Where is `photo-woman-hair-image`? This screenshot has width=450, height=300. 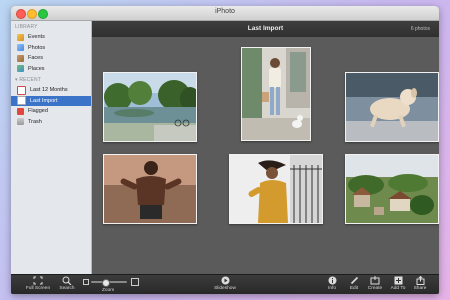 photo-woman-hair-image is located at coordinates (276, 189).